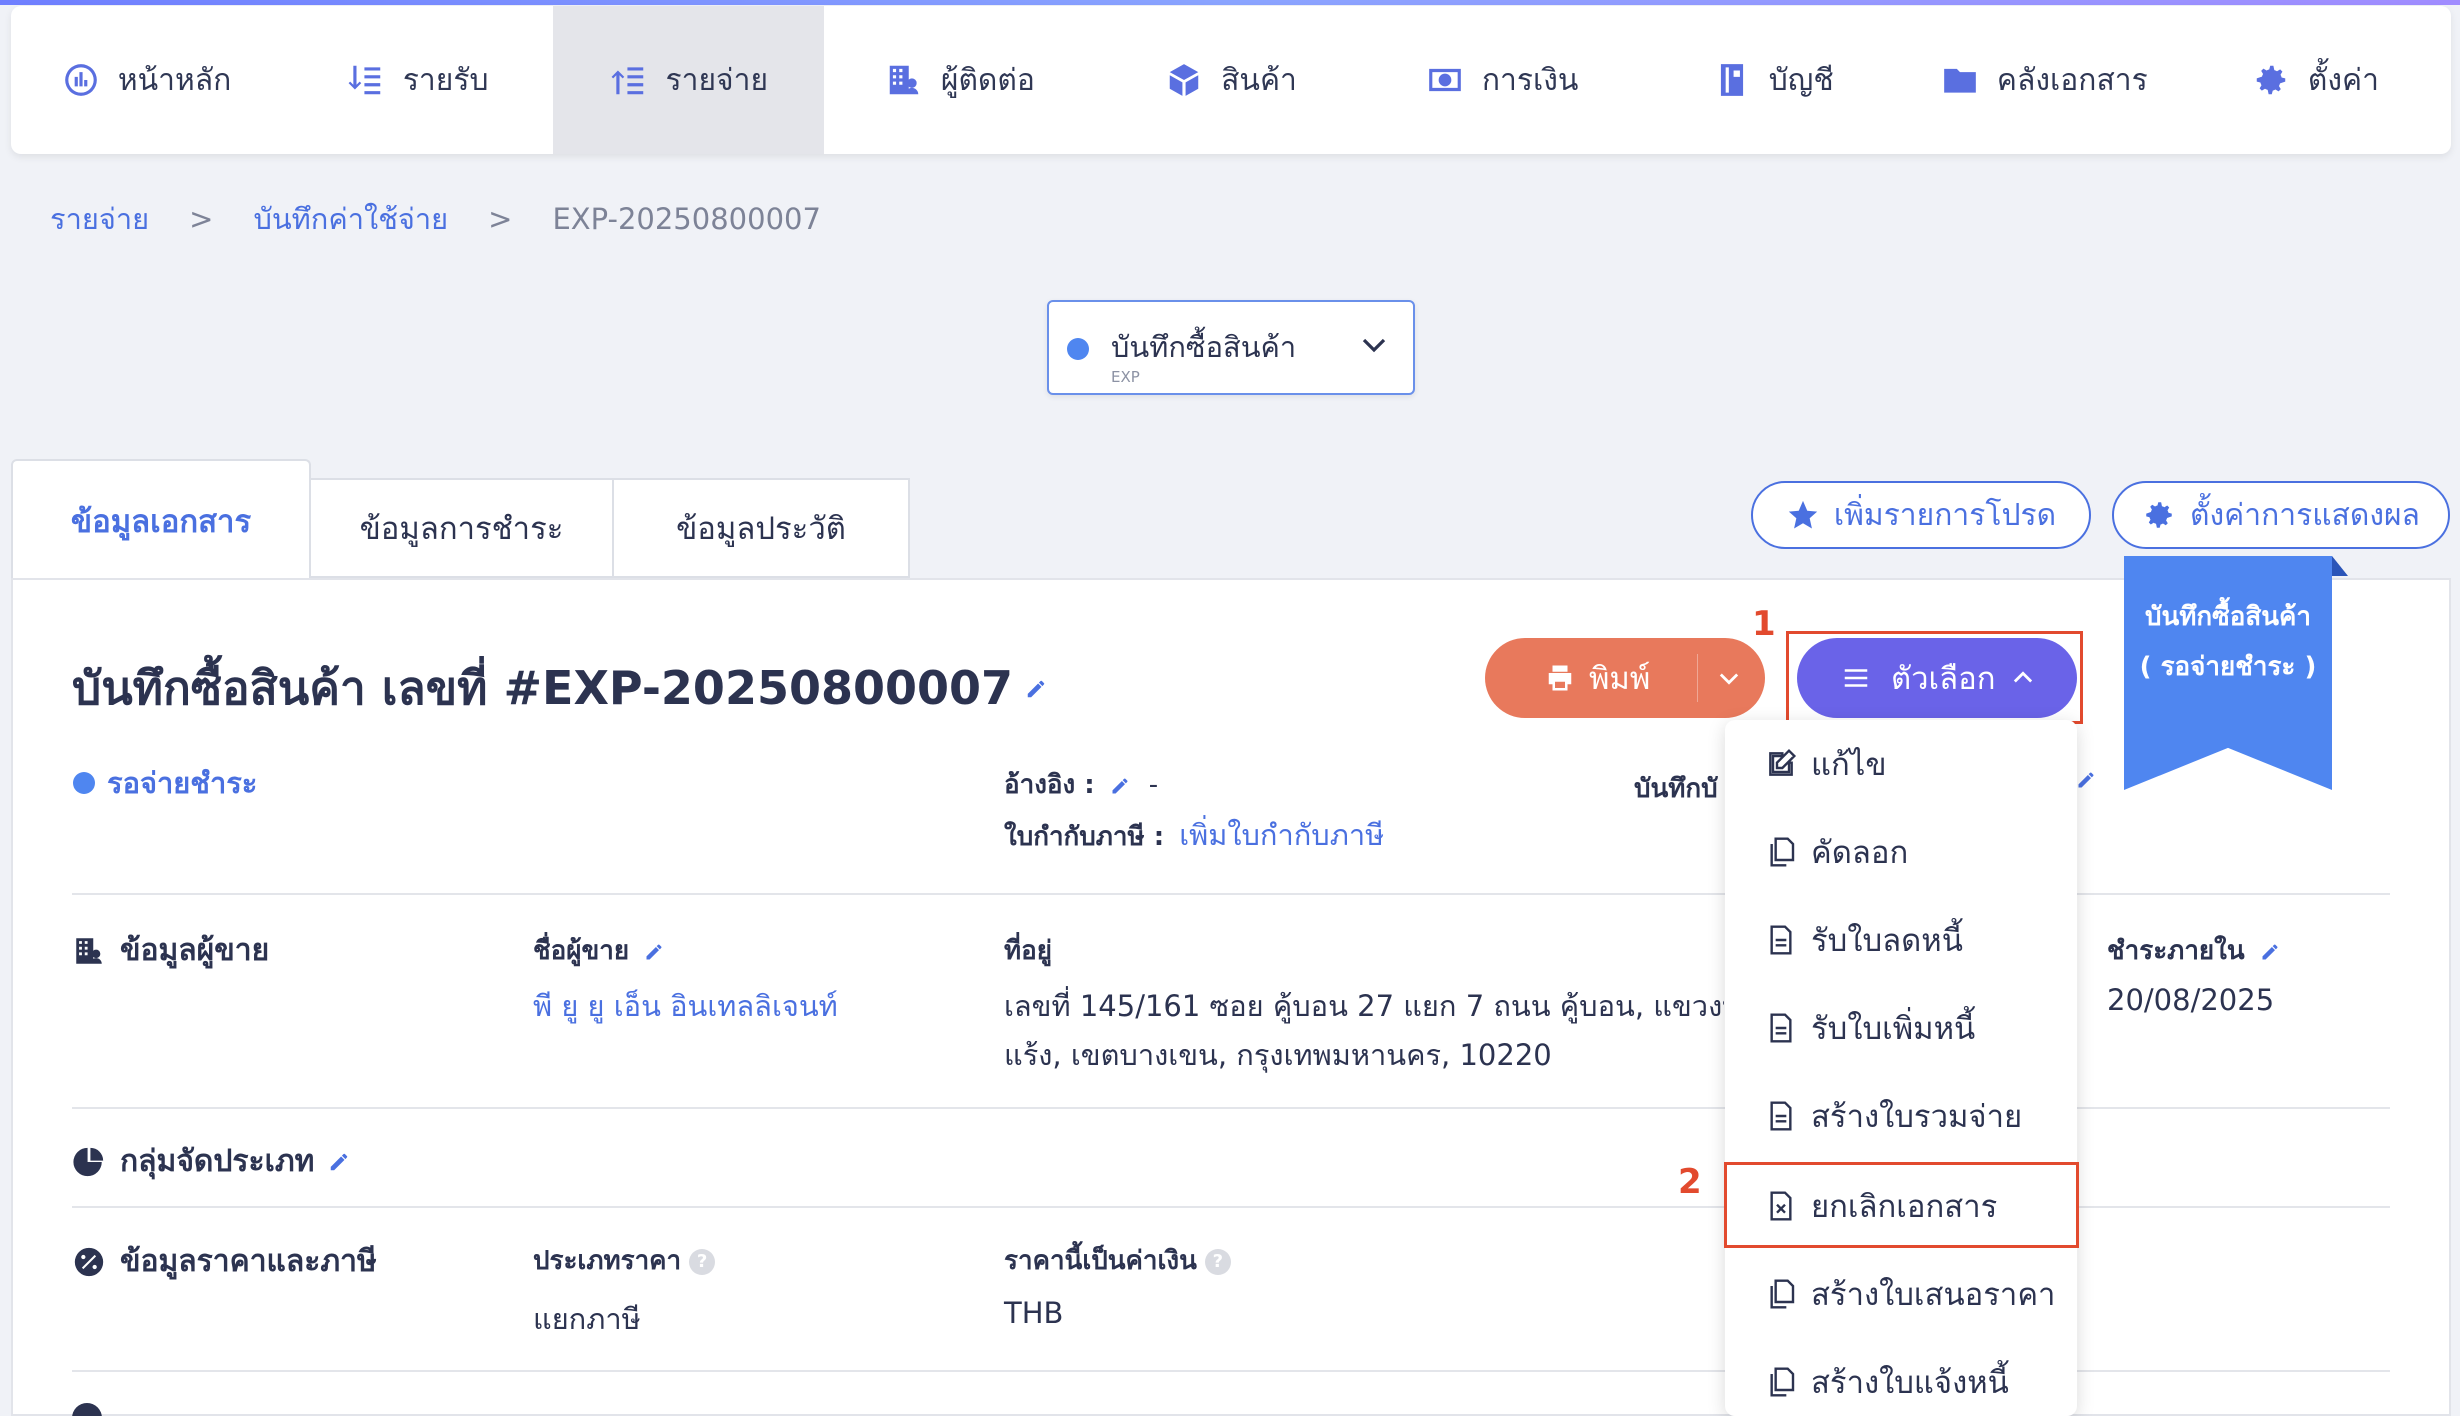 The width and height of the screenshot is (2460, 1416). Describe the element at coordinates (1901, 764) in the screenshot. I see `menu-item-edit: แก้ไข` at that location.